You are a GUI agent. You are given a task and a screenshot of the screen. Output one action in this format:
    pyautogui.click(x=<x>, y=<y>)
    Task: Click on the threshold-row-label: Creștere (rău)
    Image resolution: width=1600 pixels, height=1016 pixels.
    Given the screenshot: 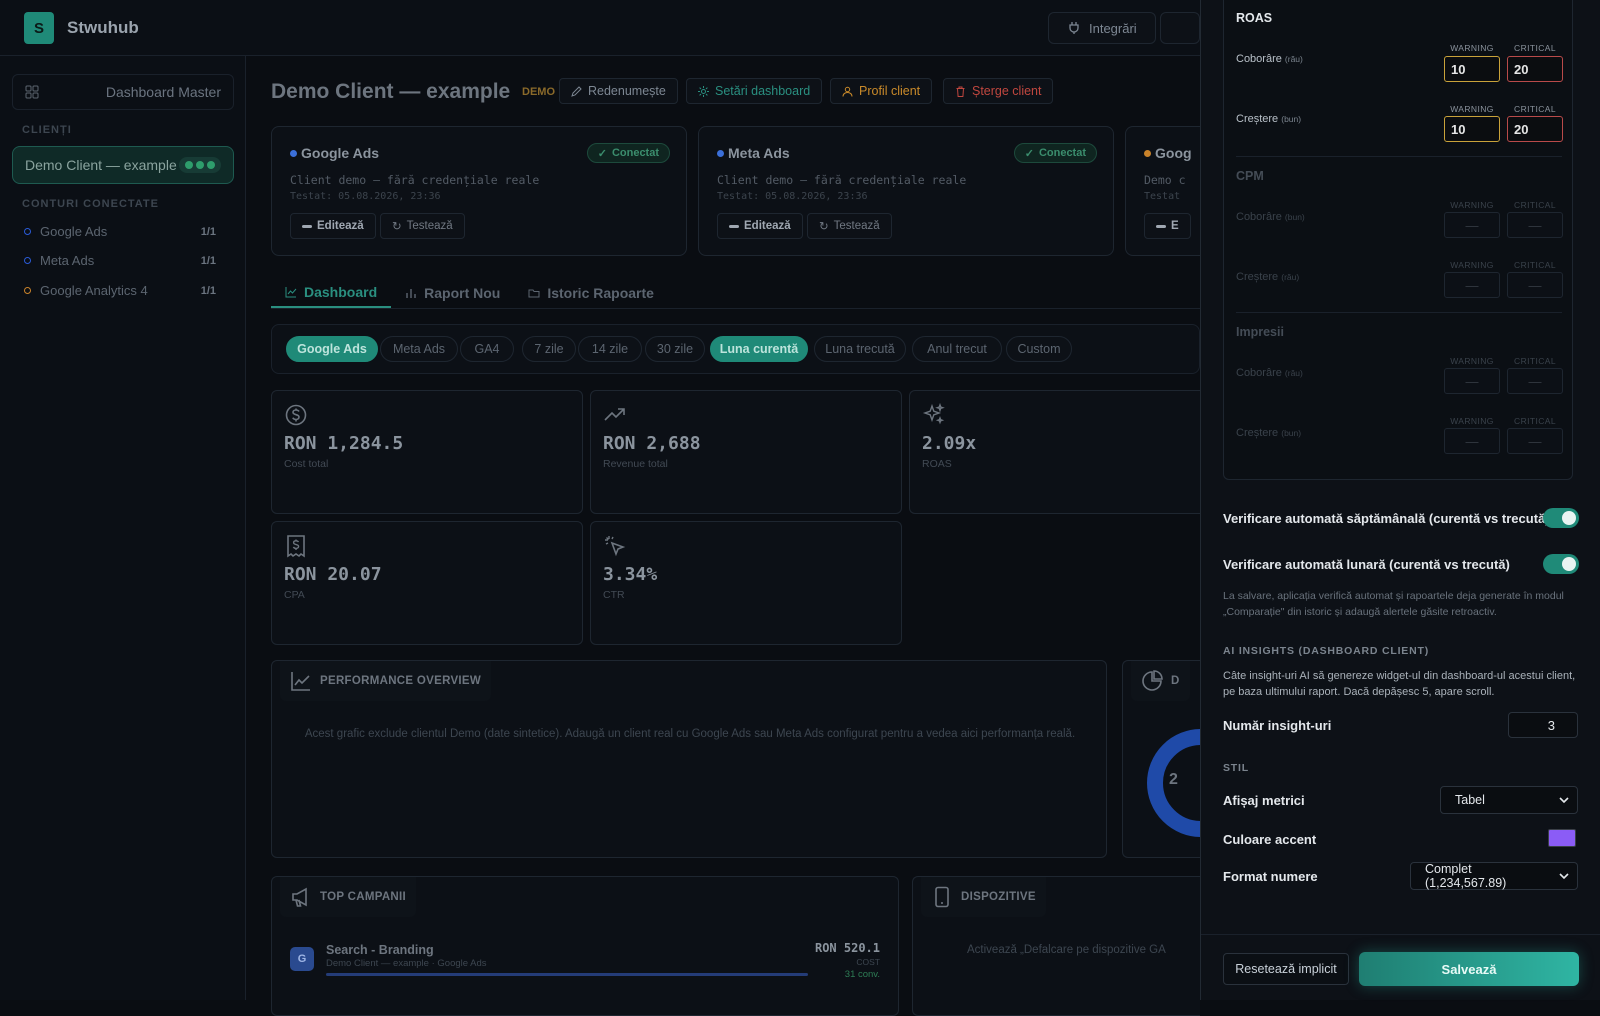 What is the action you would take?
    pyautogui.click(x=1267, y=277)
    